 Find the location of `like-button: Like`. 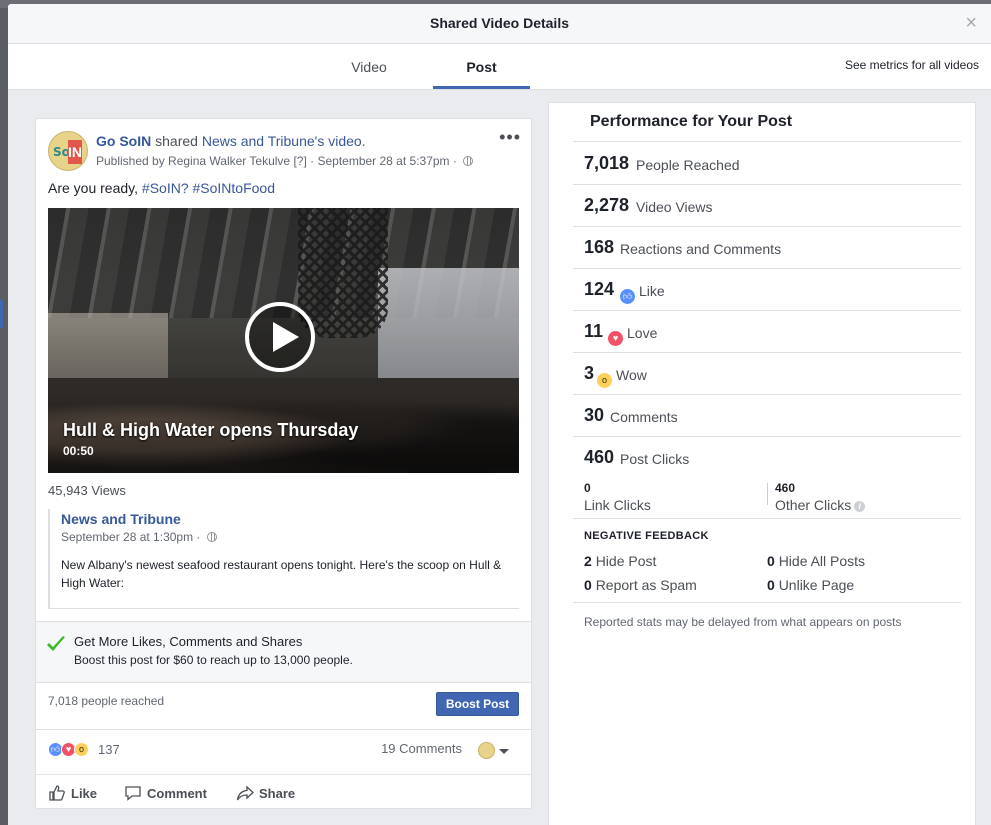

like-button: Like is located at coordinates (72, 793).